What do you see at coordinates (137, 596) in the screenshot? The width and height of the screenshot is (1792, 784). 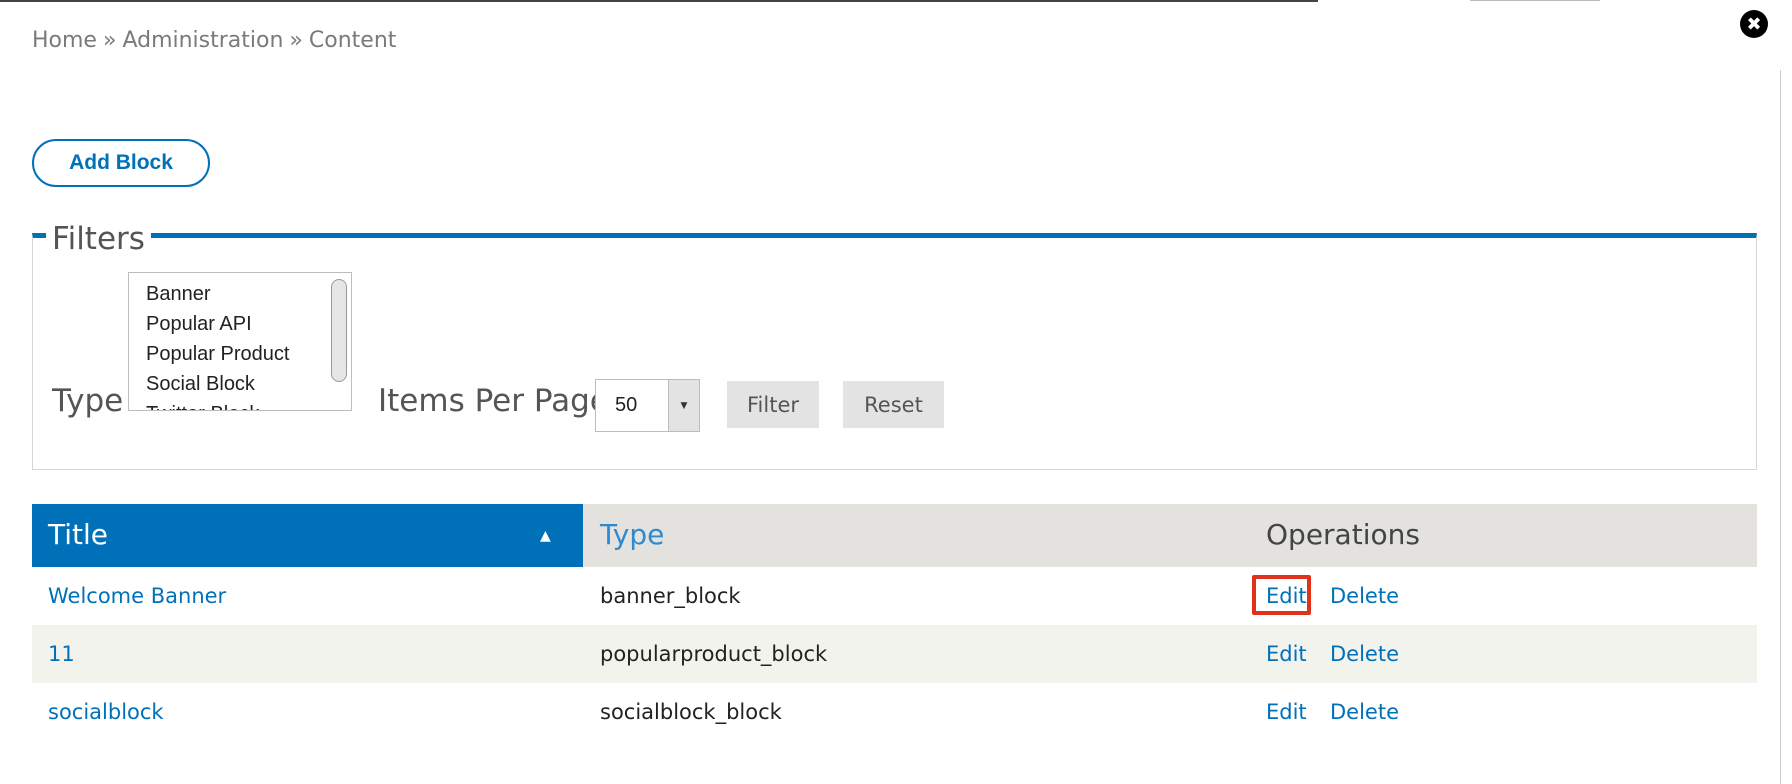 I see `row-title-link: Welcome Banner` at bounding box center [137, 596].